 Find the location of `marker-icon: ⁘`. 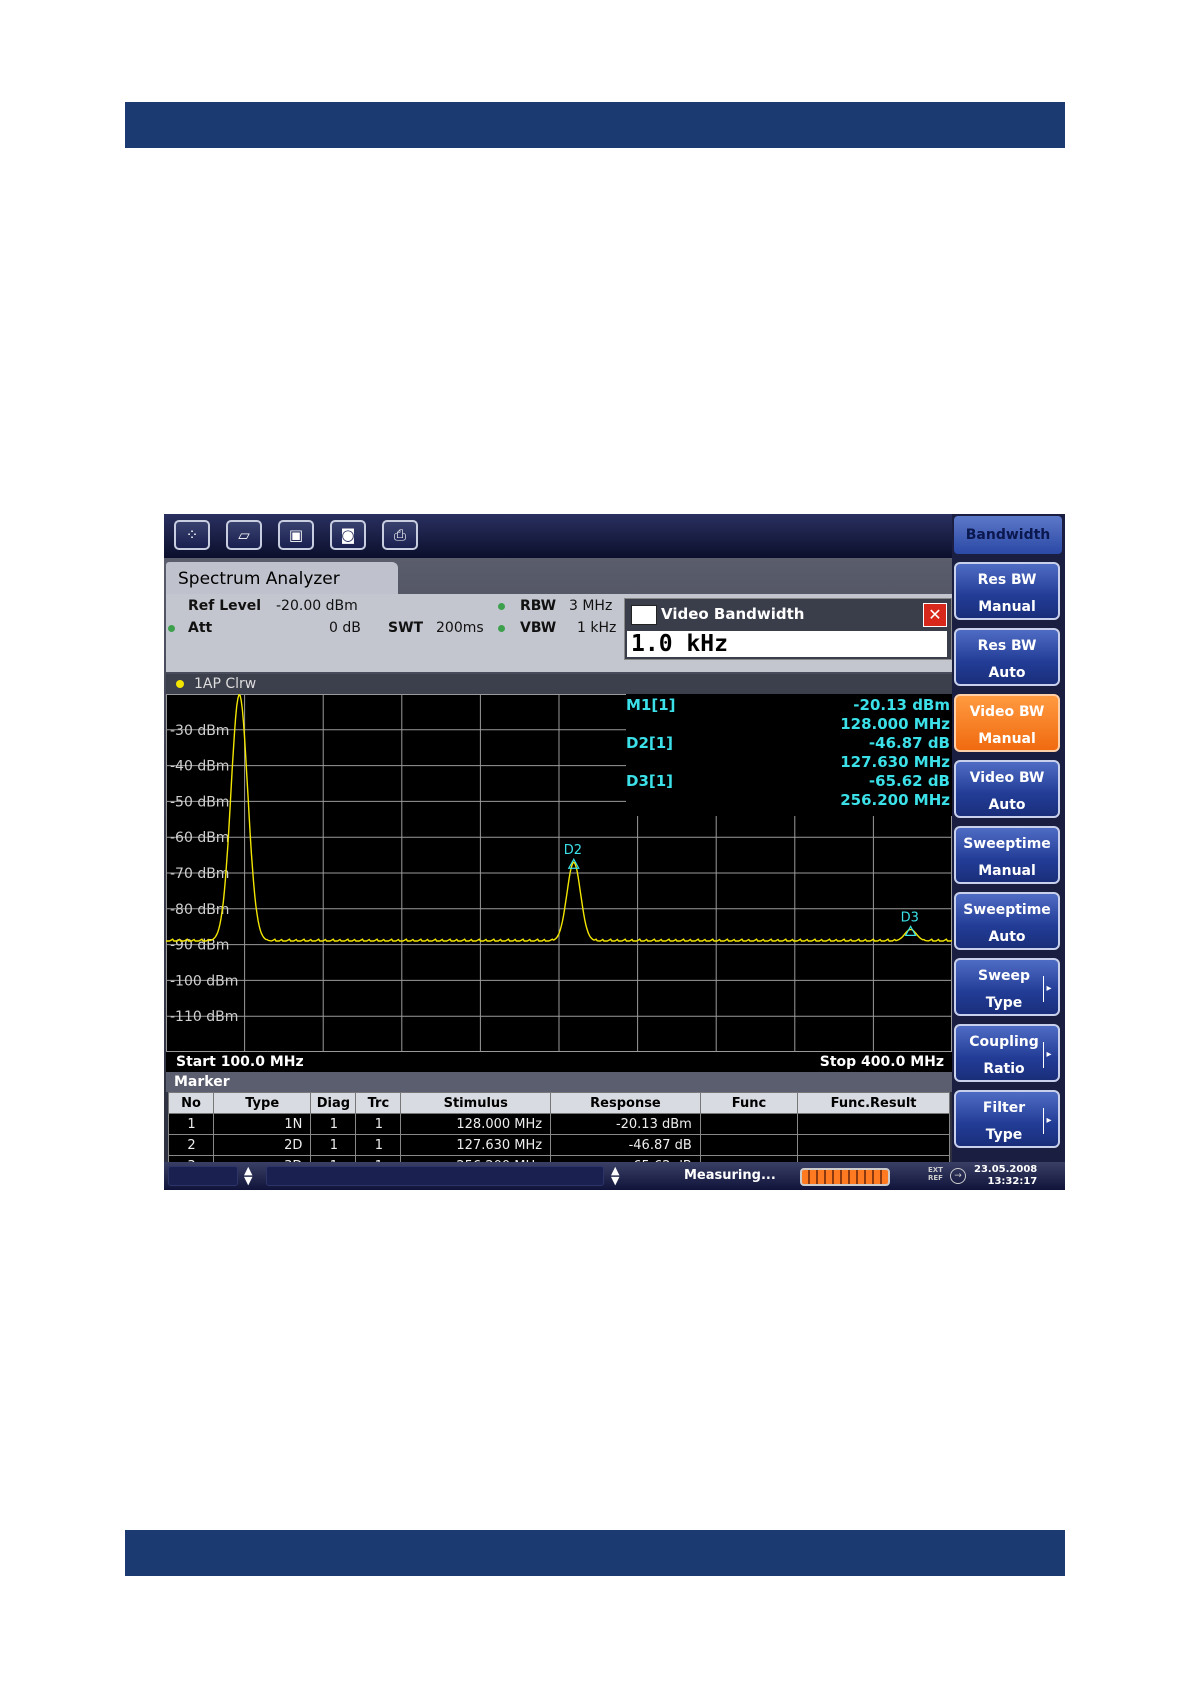

marker-icon: ⁘ is located at coordinates (192, 535).